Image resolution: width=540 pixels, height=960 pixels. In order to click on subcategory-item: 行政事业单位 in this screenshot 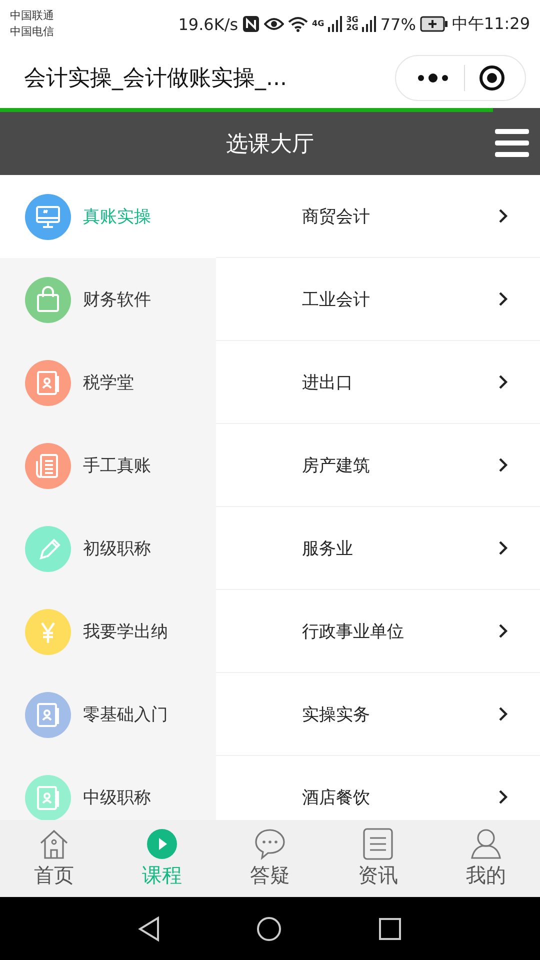, I will do `click(378, 631)`.